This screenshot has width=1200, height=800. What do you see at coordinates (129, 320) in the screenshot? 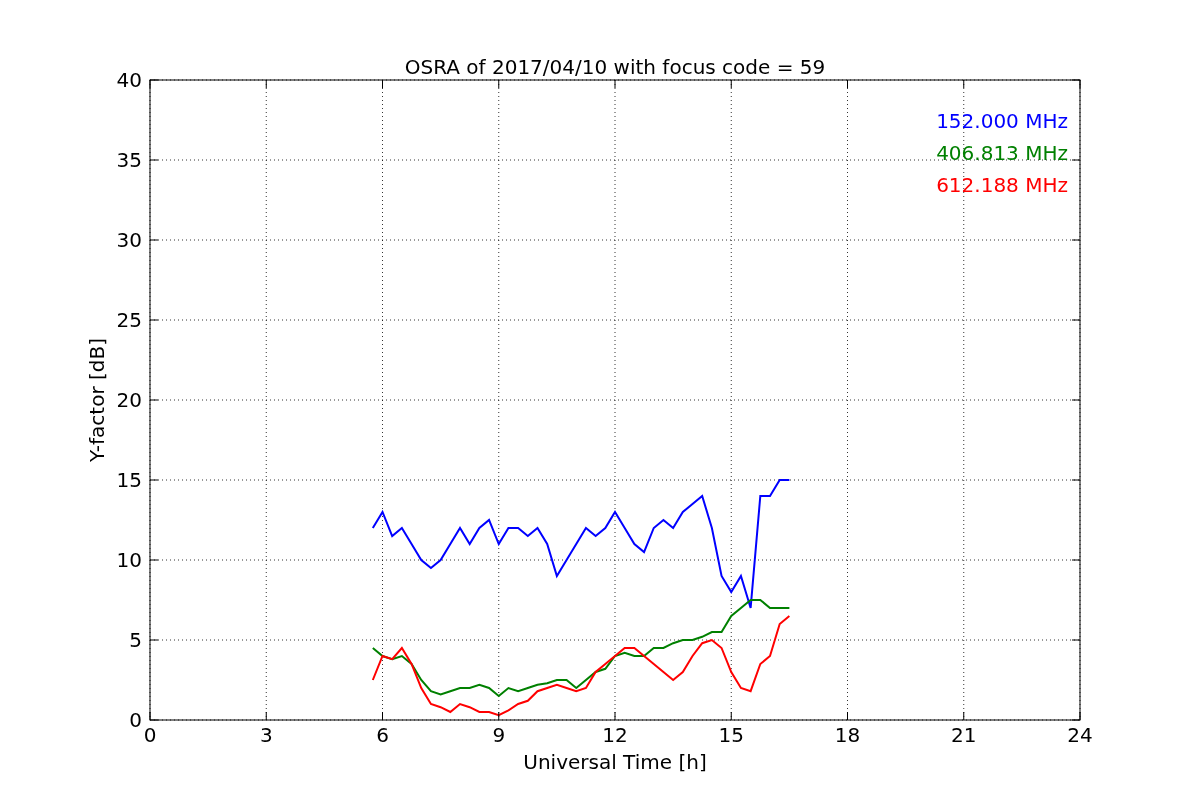
I see `tick-label: 25` at bounding box center [129, 320].